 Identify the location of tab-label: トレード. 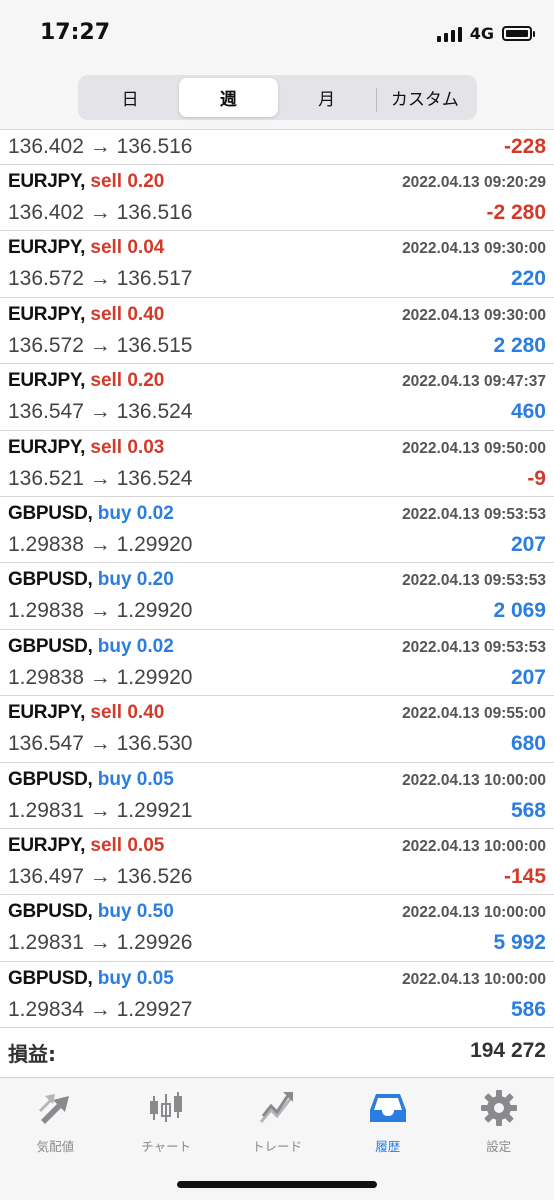
(276, 1146).